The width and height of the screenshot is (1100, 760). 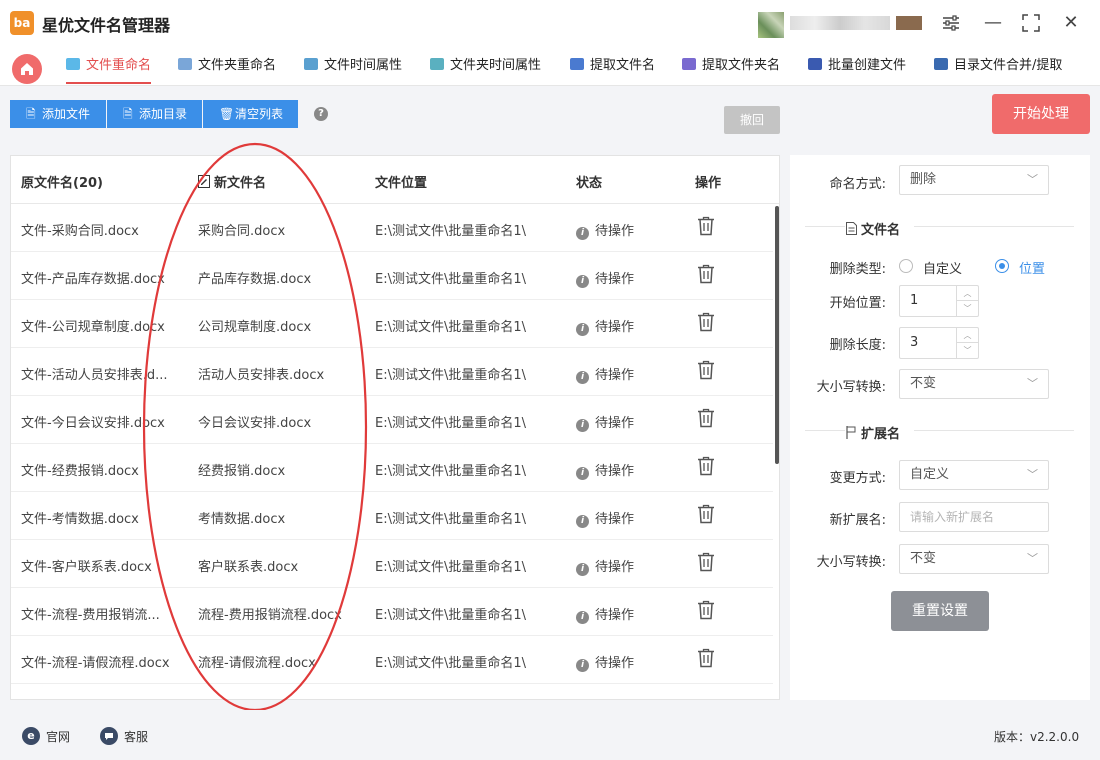 What do you see at coordinates (154, 114) in the screenshot?
I see `add-dir-button: 🗎 添加目录` at bounding box center [154, 114].